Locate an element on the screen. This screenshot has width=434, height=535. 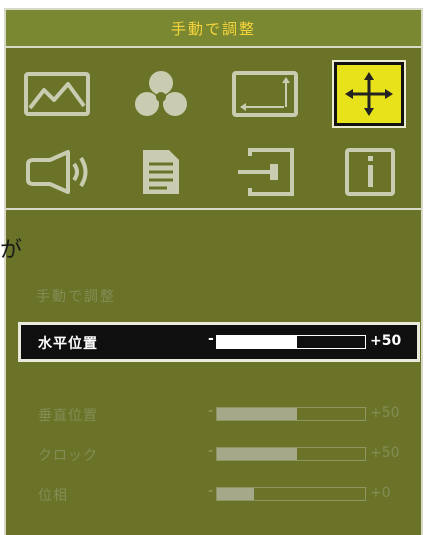
menu-item-image-size is located at coordinates (265, 94).